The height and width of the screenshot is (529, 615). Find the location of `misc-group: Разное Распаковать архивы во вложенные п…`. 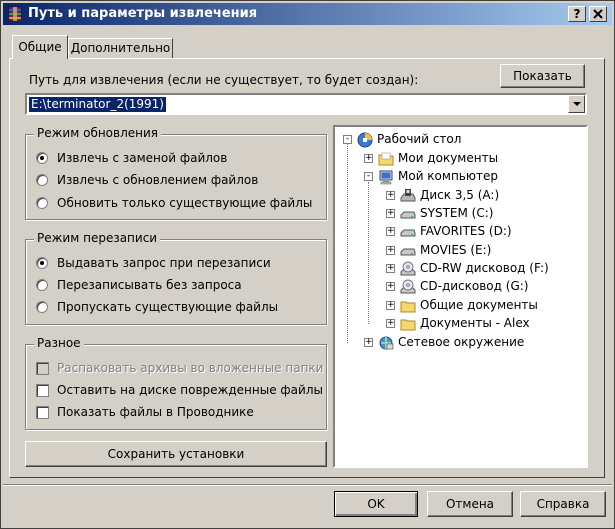

misc-group: Разное Распаковать архивы во вложенные п… is located at coordinates (176, 383).